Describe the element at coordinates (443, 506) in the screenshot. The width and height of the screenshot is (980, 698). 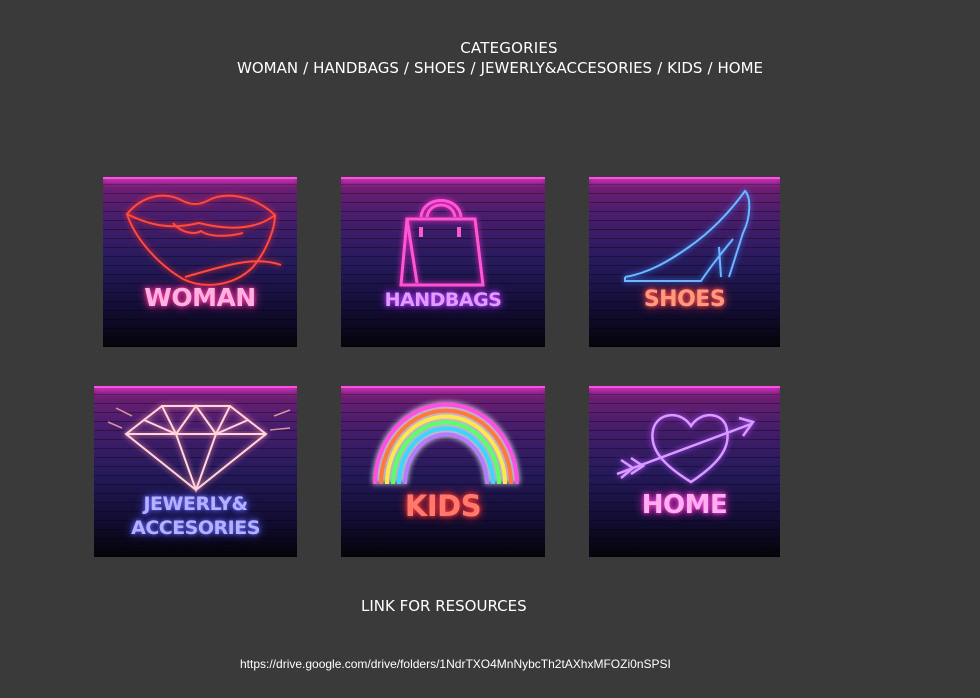
I see `tile-label: KIDS` at that location.